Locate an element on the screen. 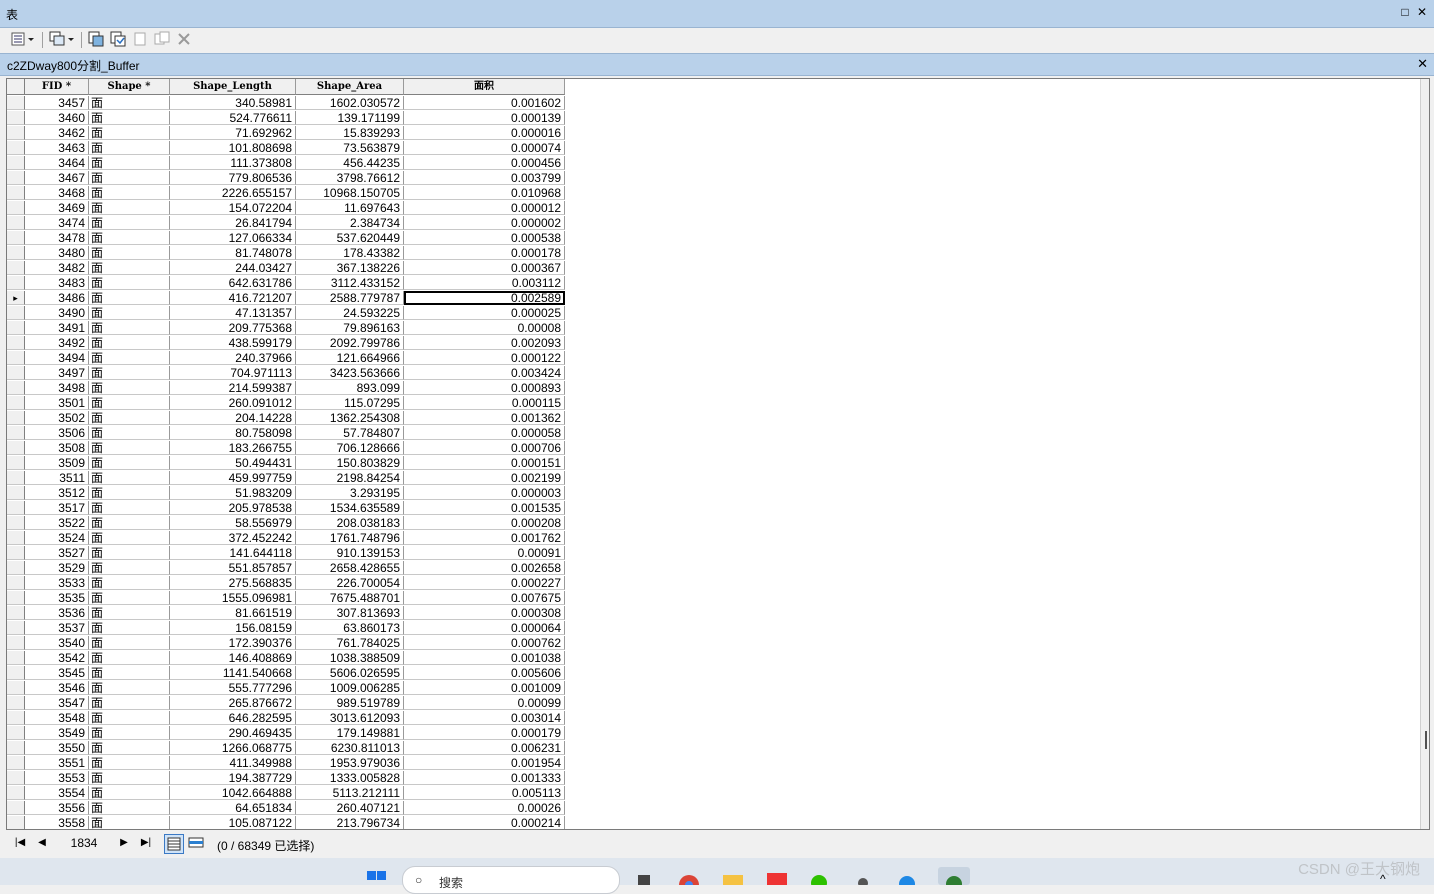 Image resolution: width=1434 pixels, height=894 pixels. cell-fid: 3517 is located at coordinates (57, 508).